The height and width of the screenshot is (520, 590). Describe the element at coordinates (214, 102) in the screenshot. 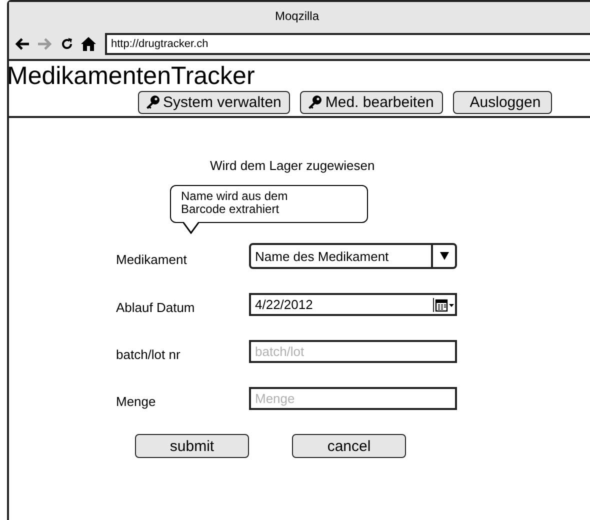

I see `toolbar-button: System verwalten` at that location.